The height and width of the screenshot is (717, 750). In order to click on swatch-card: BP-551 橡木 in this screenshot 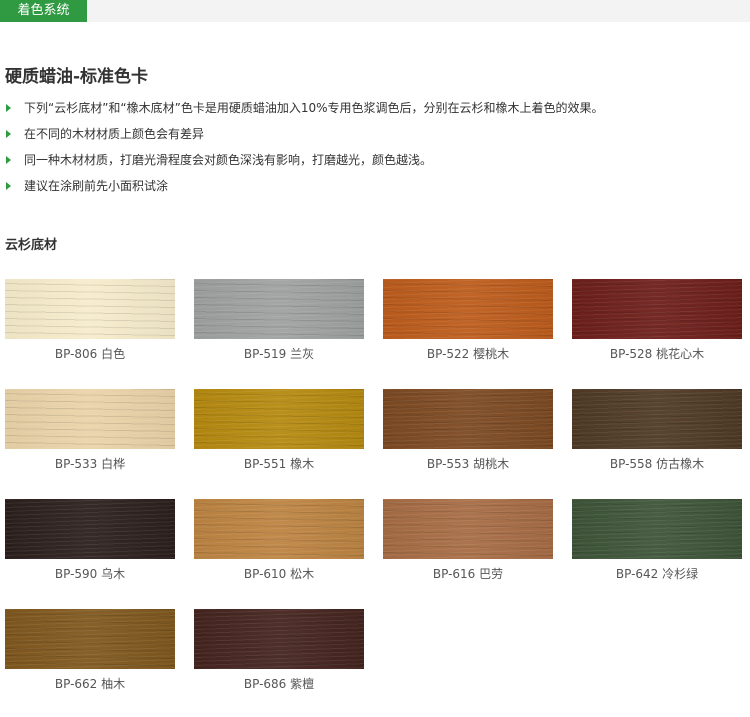, I will do `click(279, 434)`.